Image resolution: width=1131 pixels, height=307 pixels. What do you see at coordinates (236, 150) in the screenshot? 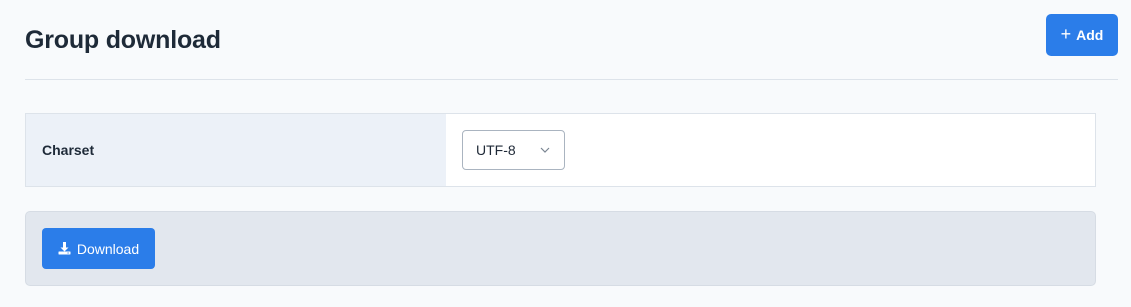
I see `charset-label: Charset` at bounding box center [236, 150].